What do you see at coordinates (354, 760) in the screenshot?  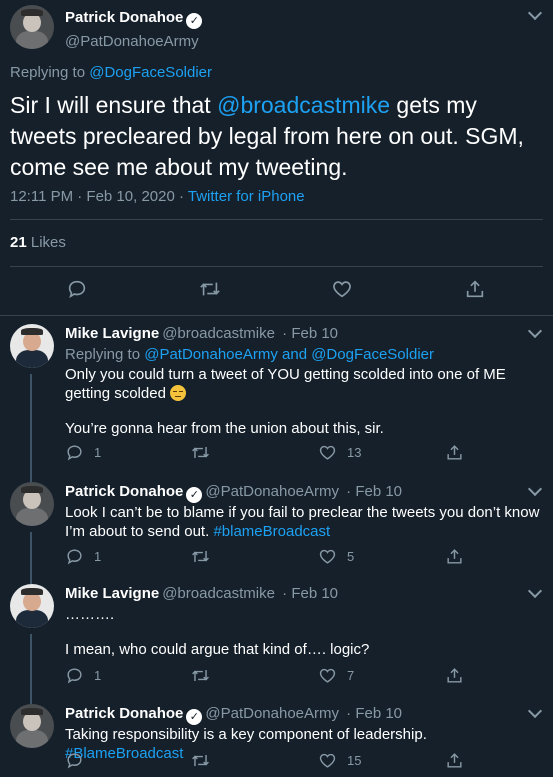 I see `like-count: 15` at bounding box center [354, 760].